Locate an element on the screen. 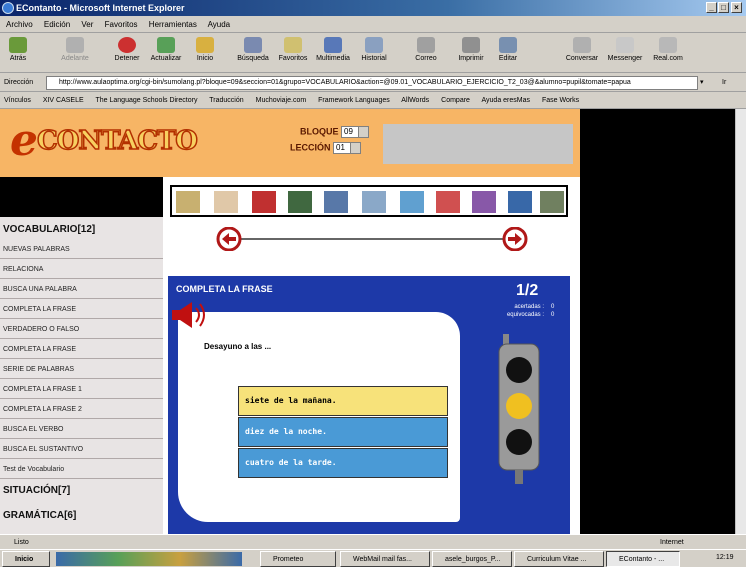  favorites-icon is located at coordinates (293, 45).